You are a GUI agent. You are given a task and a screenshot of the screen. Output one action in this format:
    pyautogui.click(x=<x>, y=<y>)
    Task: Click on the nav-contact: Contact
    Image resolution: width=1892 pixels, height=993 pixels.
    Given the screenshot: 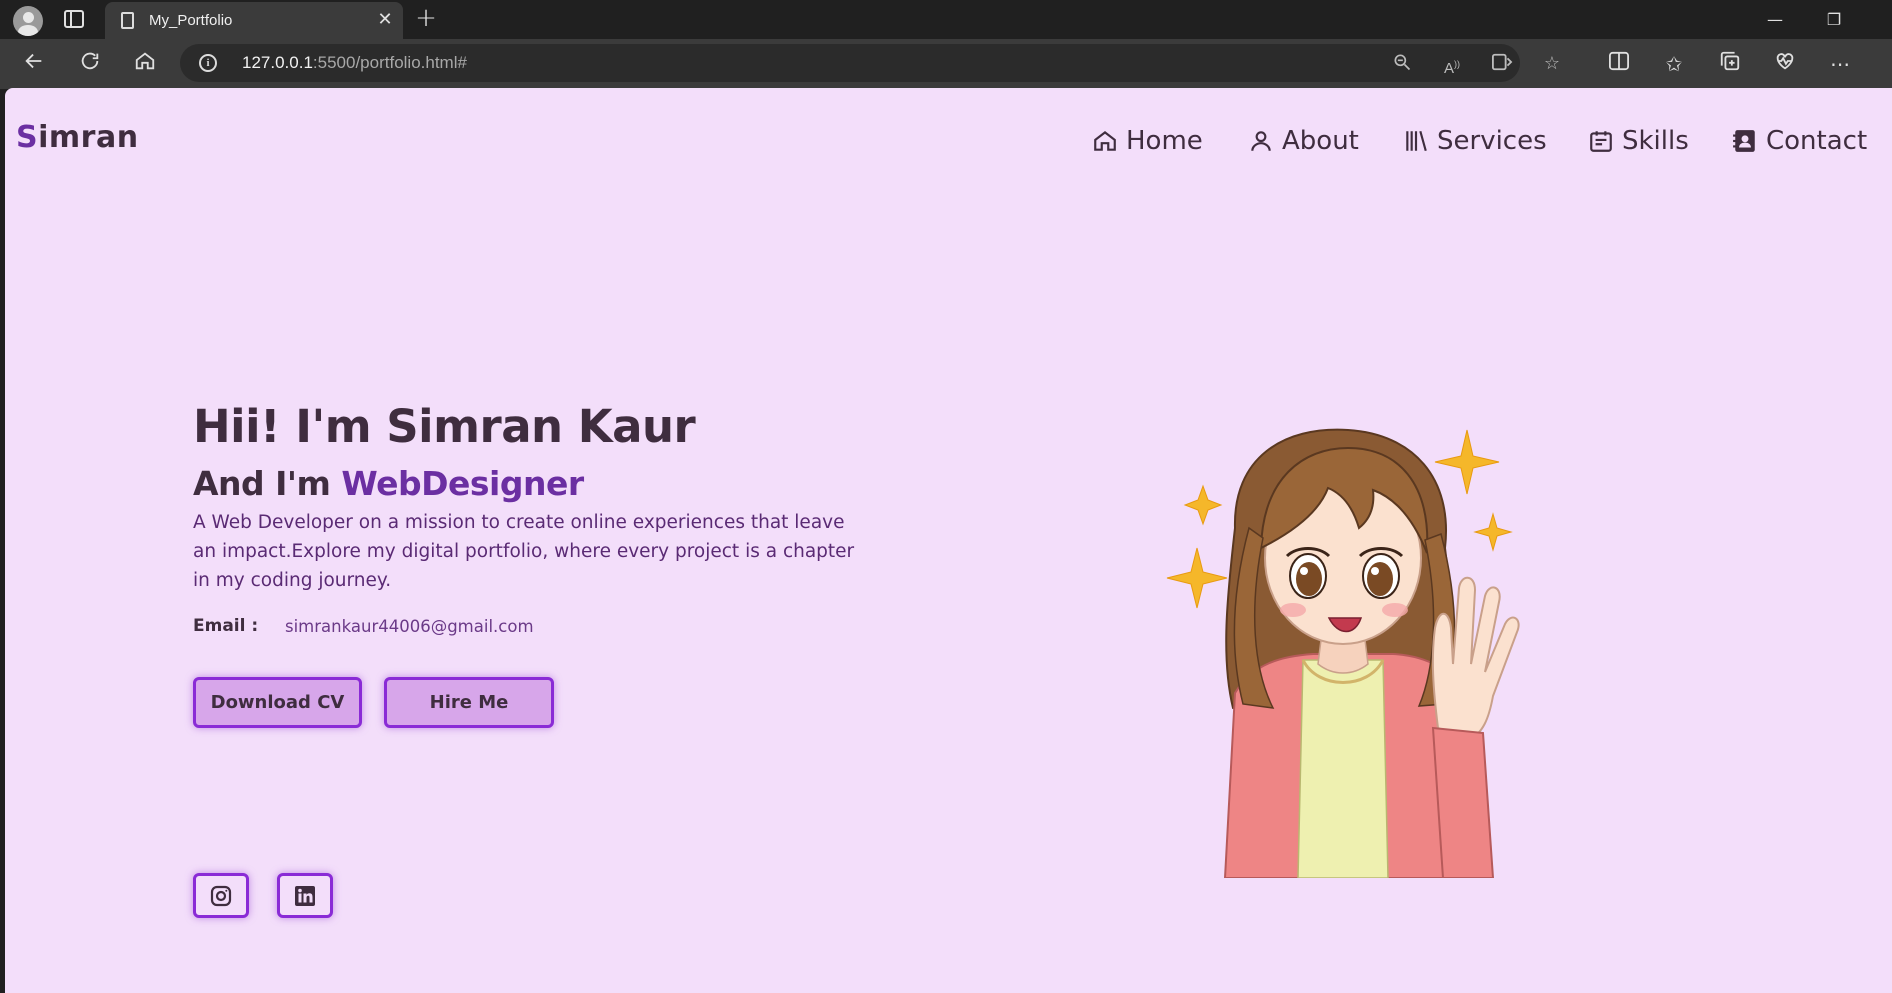 What is the action you would take?
    pyautogui.click(x=1799, y=141)
    